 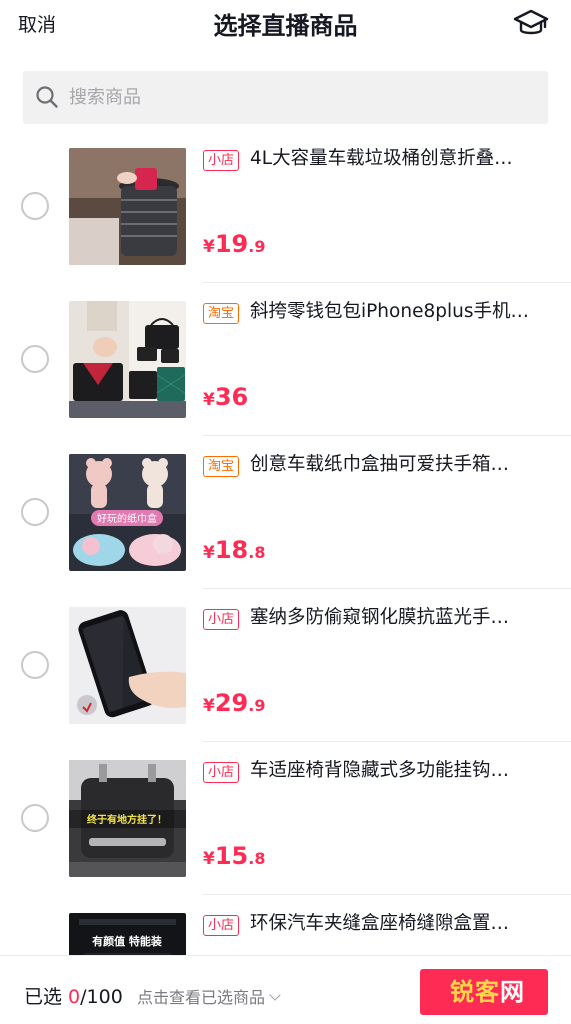 I want to click on search-input, so click(x=299, y=97).